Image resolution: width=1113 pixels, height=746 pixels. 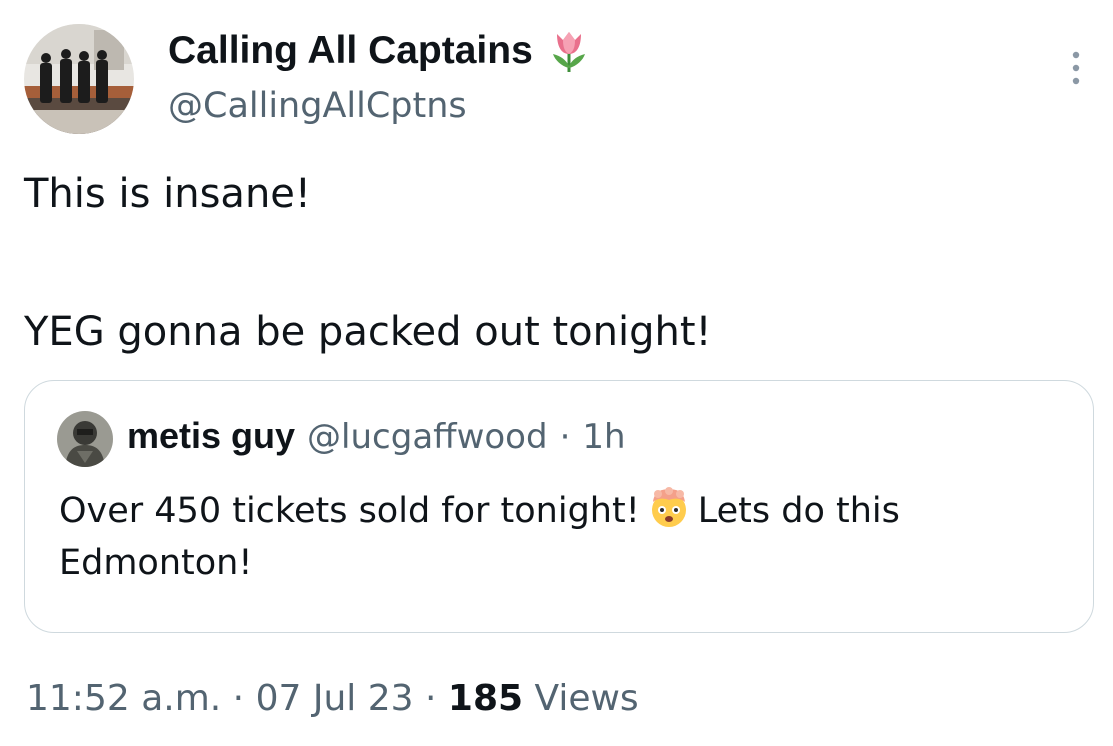 I want to click on quote-author-handle: @lucgaffwood, so click(x=427, y=437).